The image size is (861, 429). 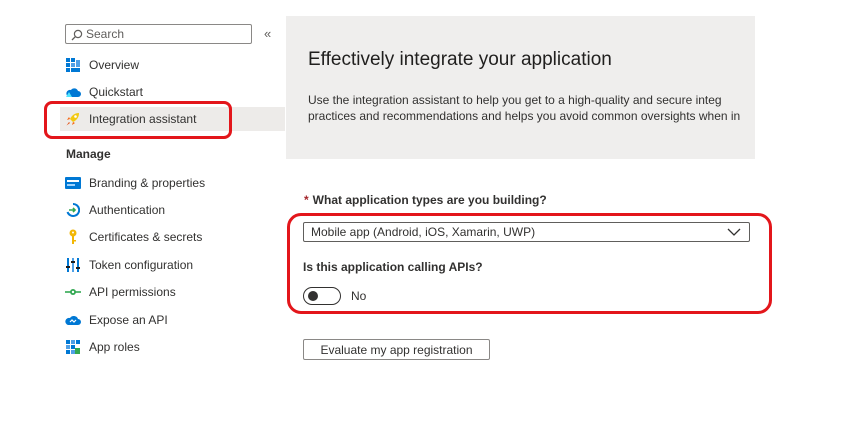 I want to click on authentication-icon, so click(x=73, y=210).